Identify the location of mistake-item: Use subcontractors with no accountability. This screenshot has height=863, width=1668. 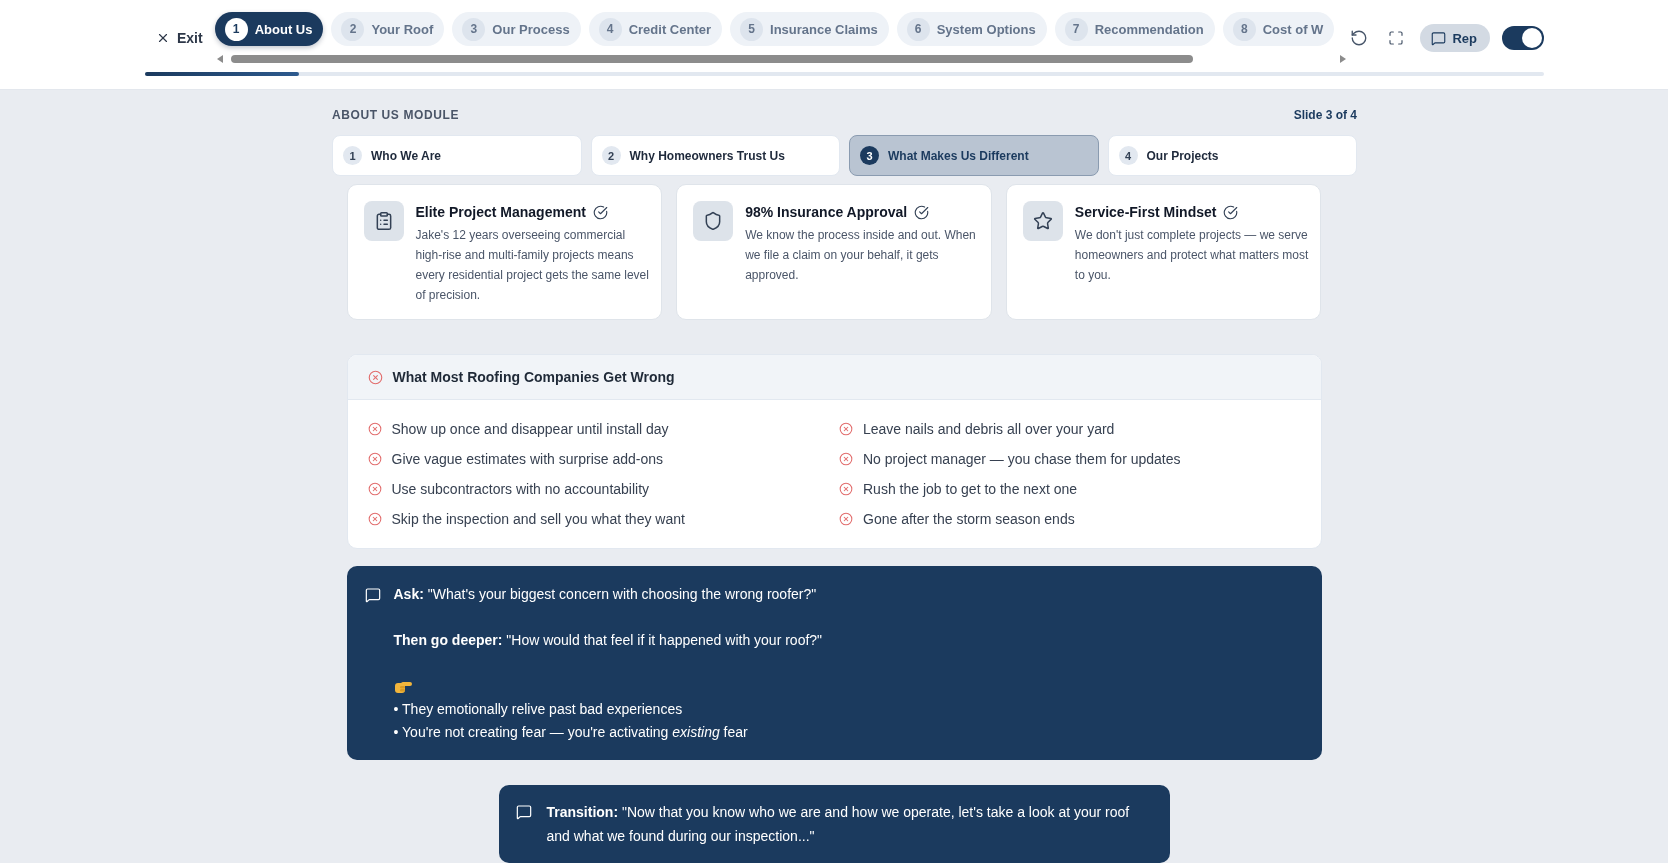
(520, 489).